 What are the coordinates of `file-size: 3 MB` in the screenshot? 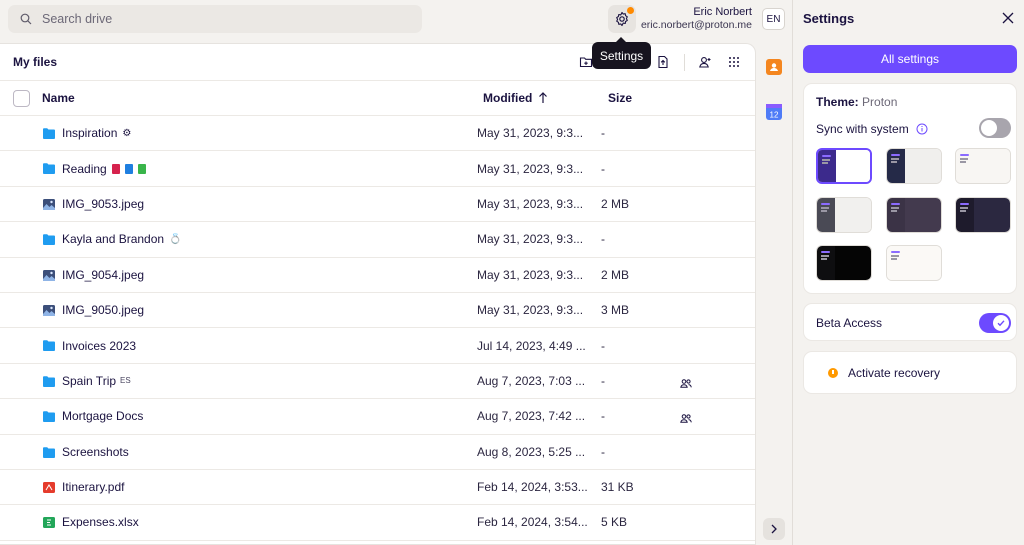 It's located at (615, 310).